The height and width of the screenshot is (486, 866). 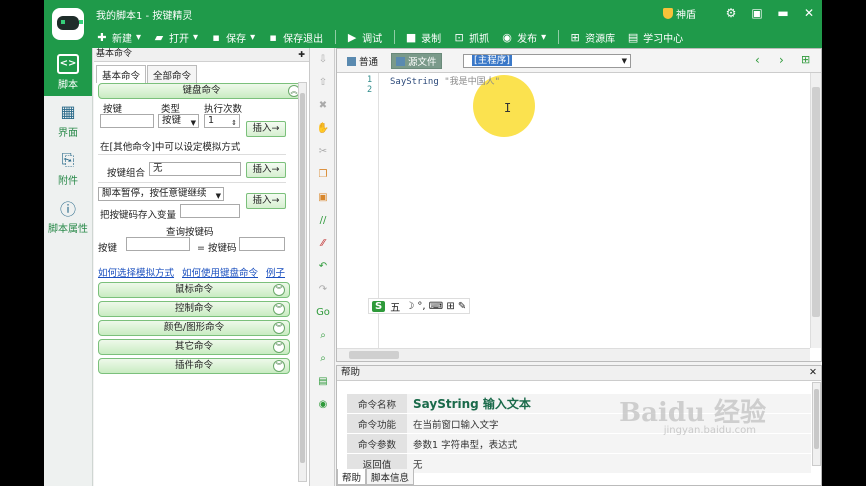 I want to click on redo-icon: ↷, so click(x=323, y=289).